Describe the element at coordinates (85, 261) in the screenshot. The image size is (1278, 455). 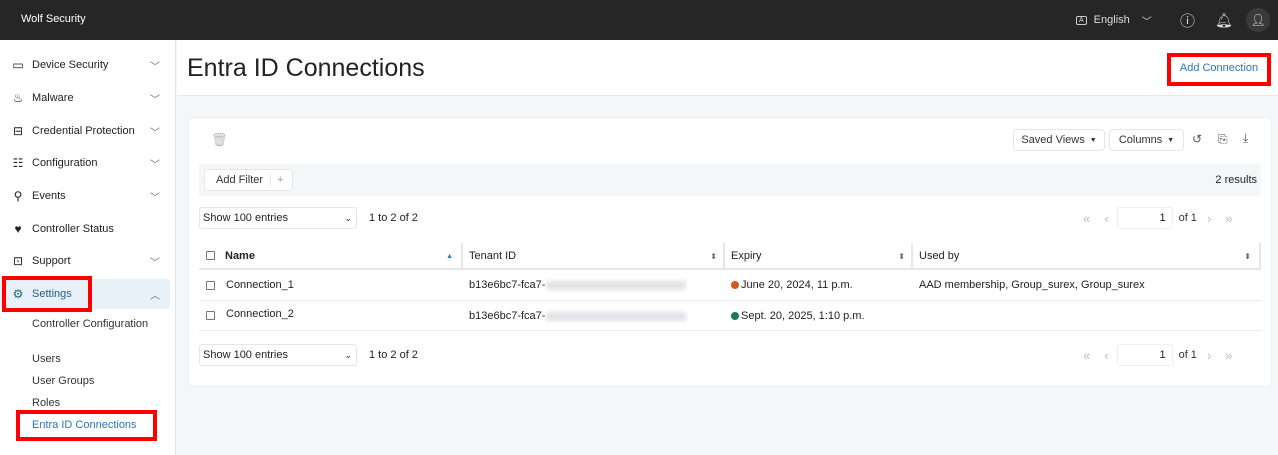
I see `sidebar-item-support: ⊡ Support ﹀` at that location.